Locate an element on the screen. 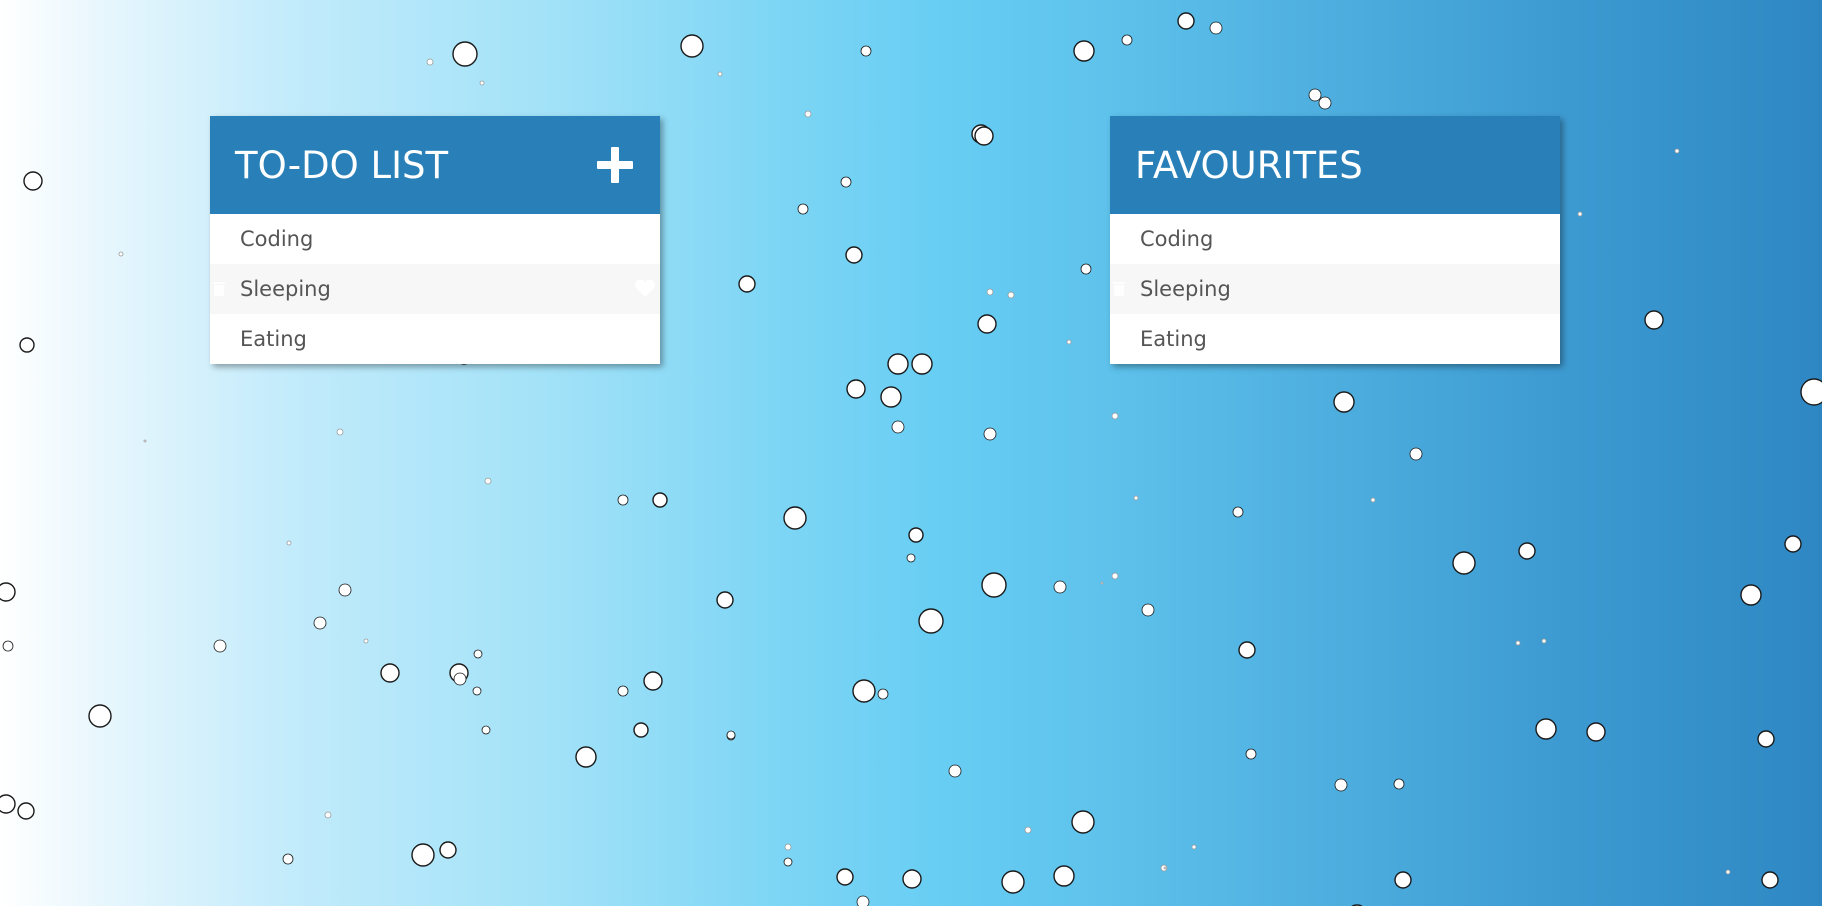  favourite-item-coding: Coding is located at coordinates (1335, 239).